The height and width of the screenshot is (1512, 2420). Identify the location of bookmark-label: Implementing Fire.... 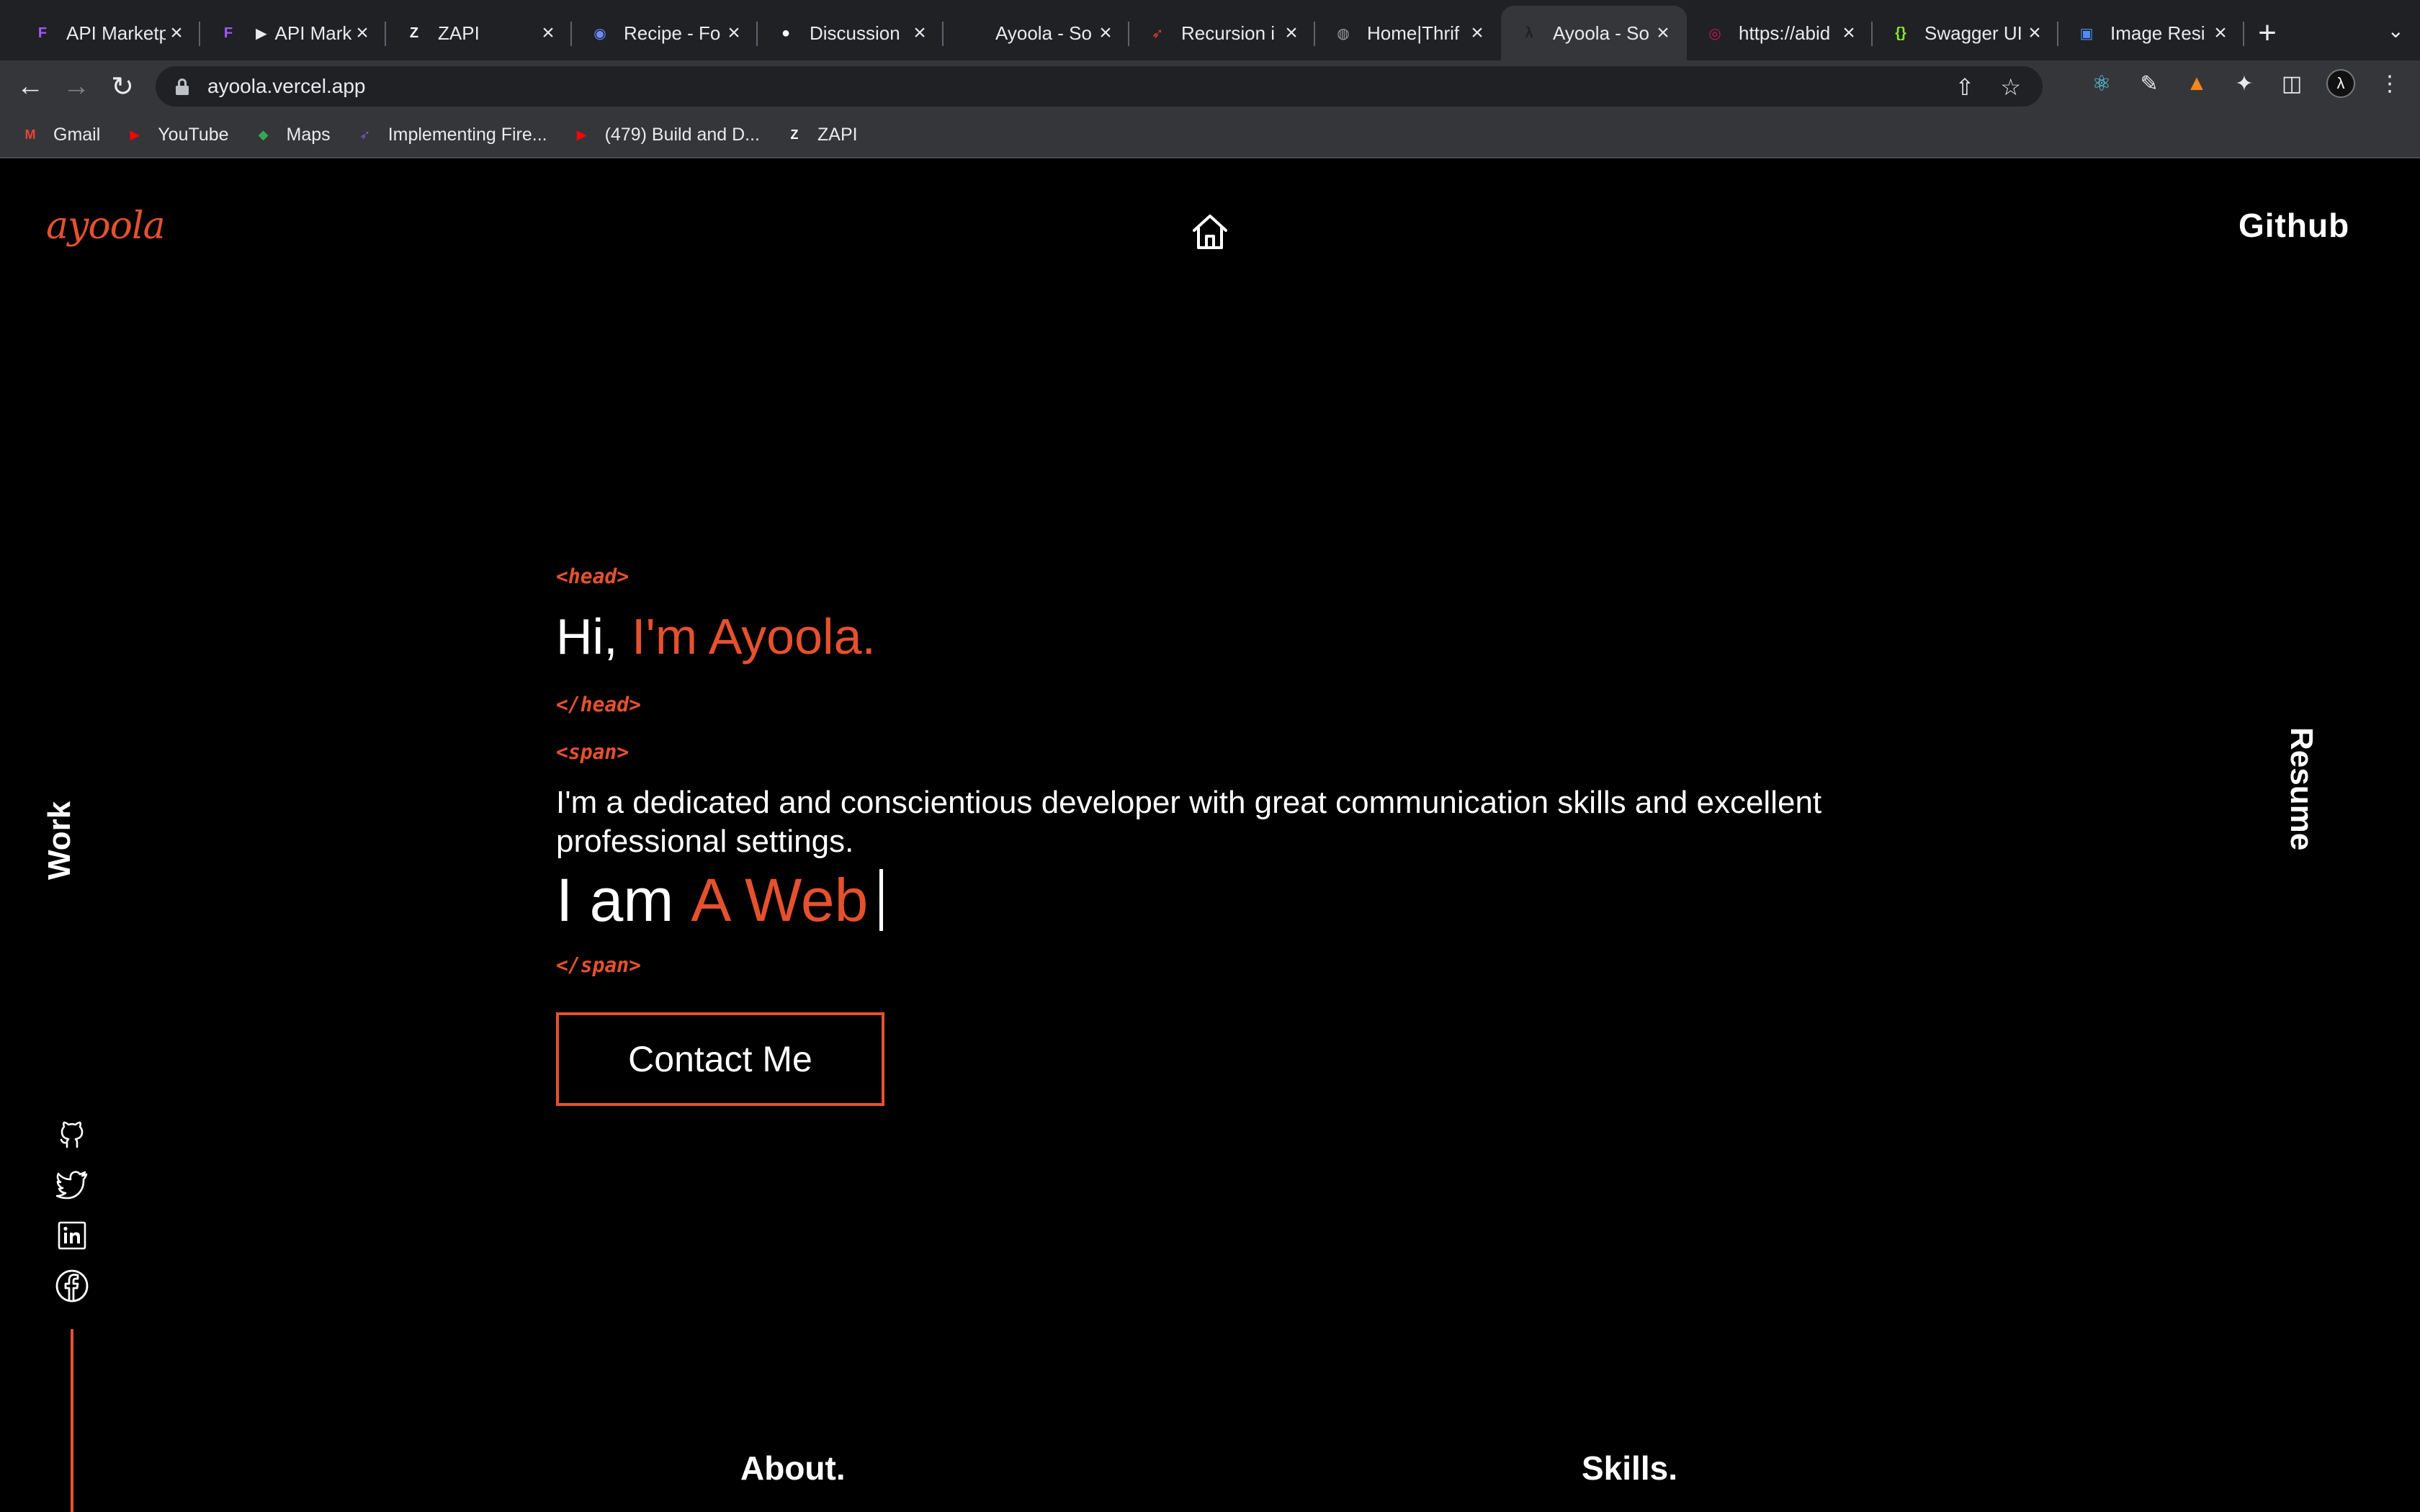
(467, 134).